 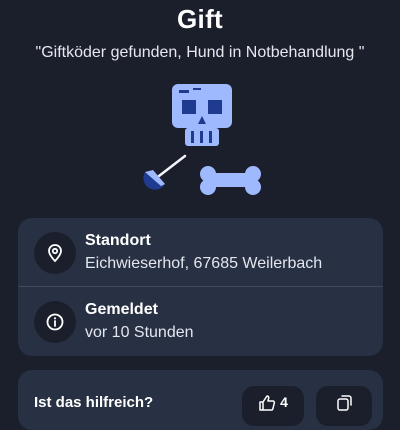 What do you see at coordinates (204, 263) in the screenshot?
I see `location-value: Eichwieserhof, 67685 Weilerbach` at bounding box center [204, 263].